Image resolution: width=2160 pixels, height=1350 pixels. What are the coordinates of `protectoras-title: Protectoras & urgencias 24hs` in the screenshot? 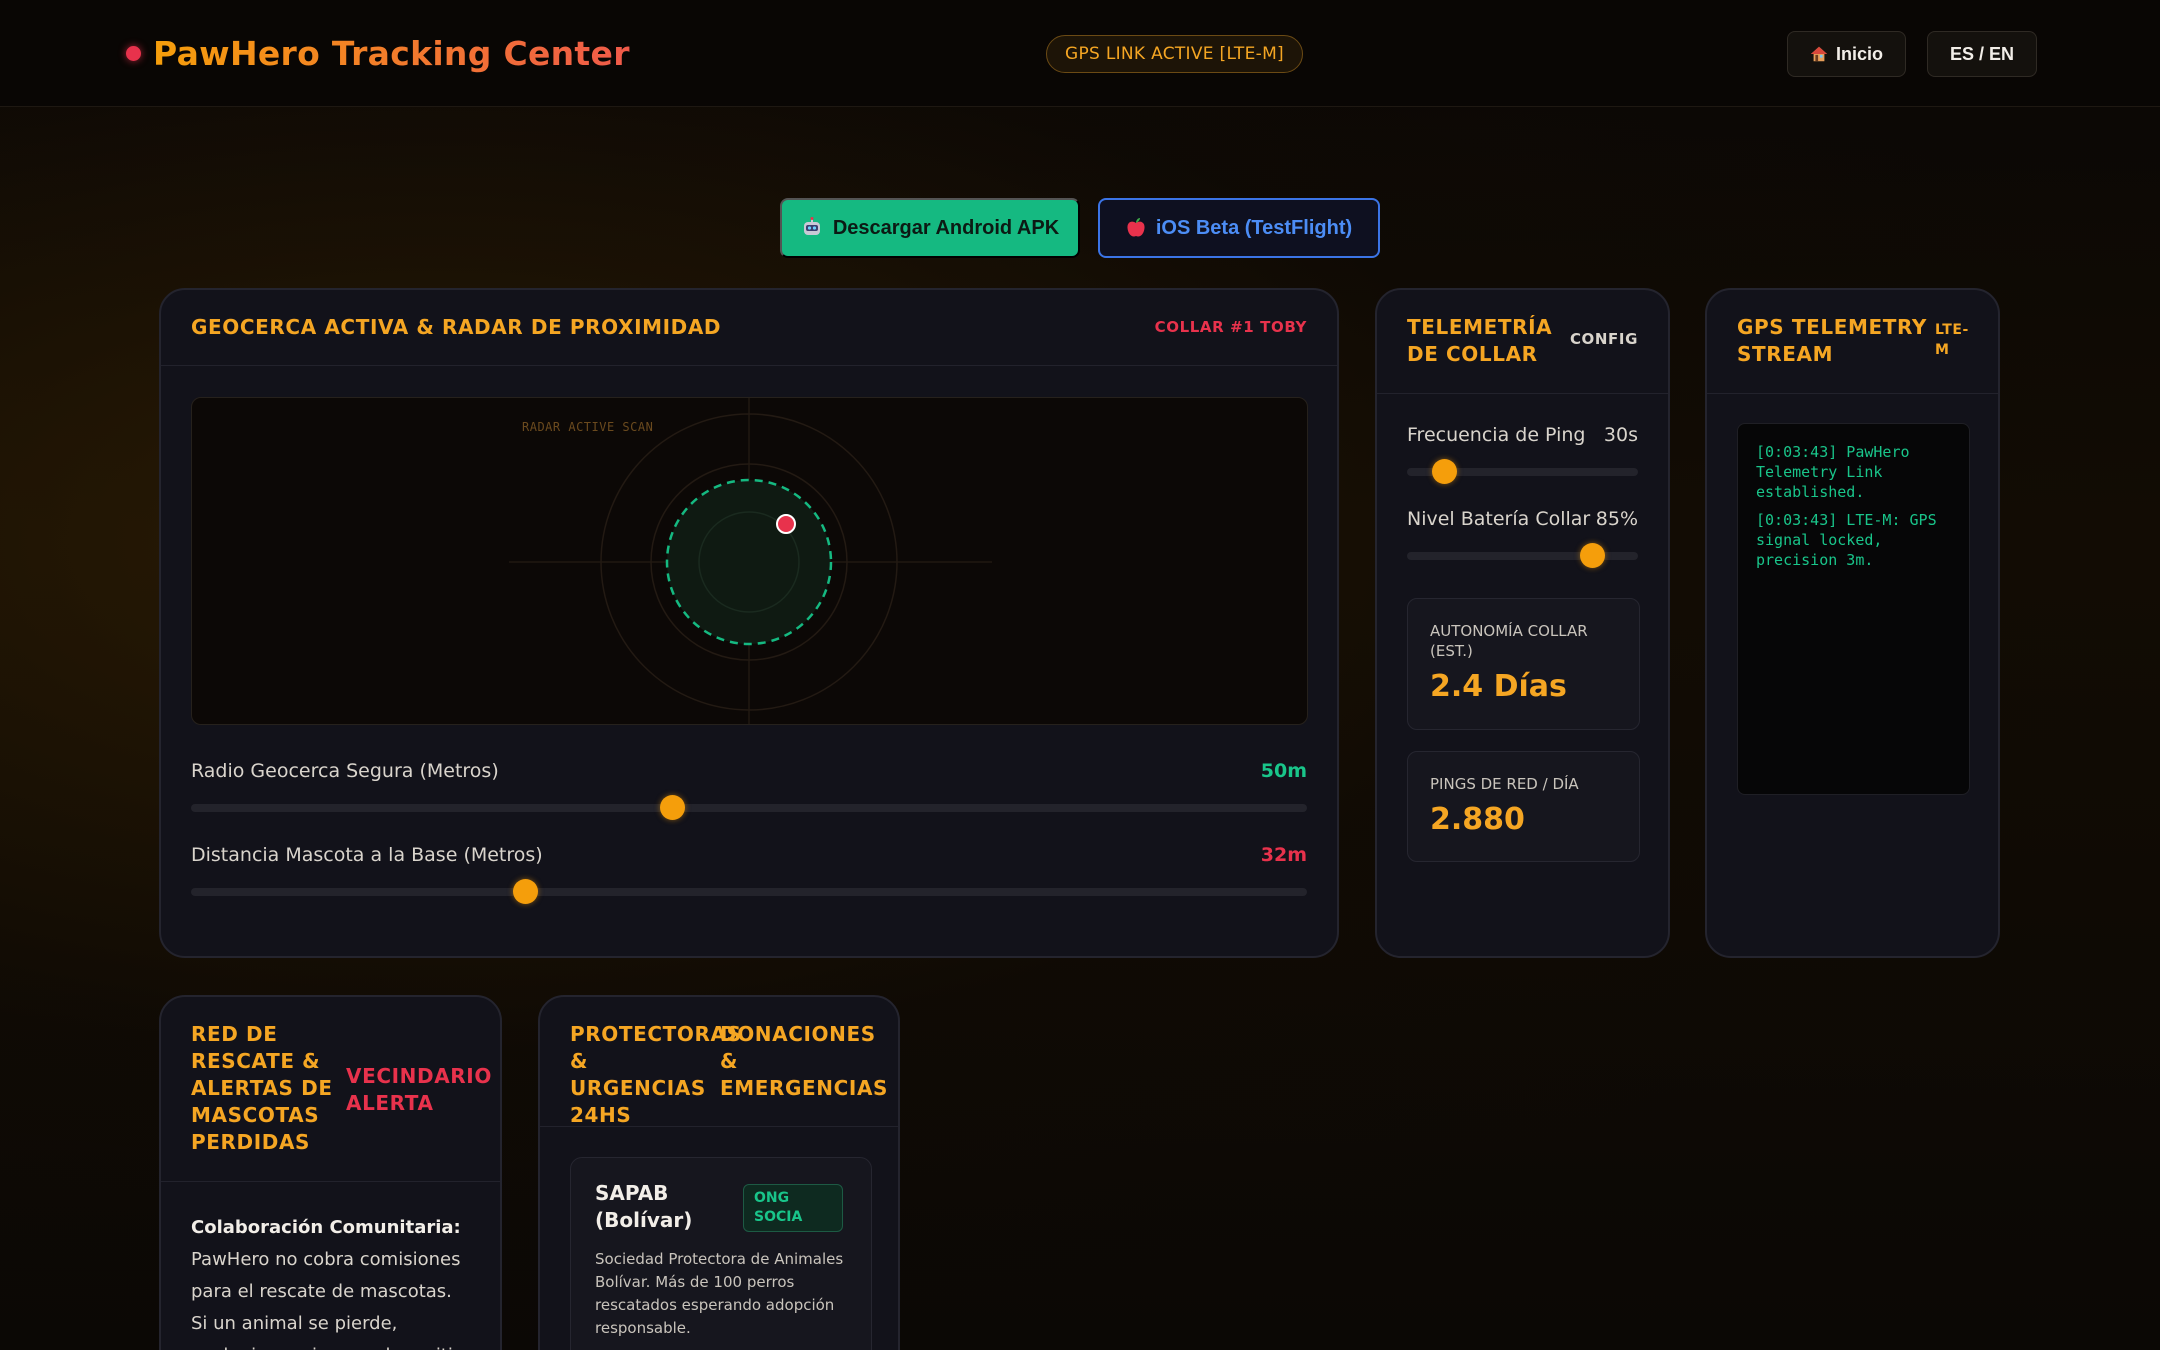 It's located at (656, 1074).